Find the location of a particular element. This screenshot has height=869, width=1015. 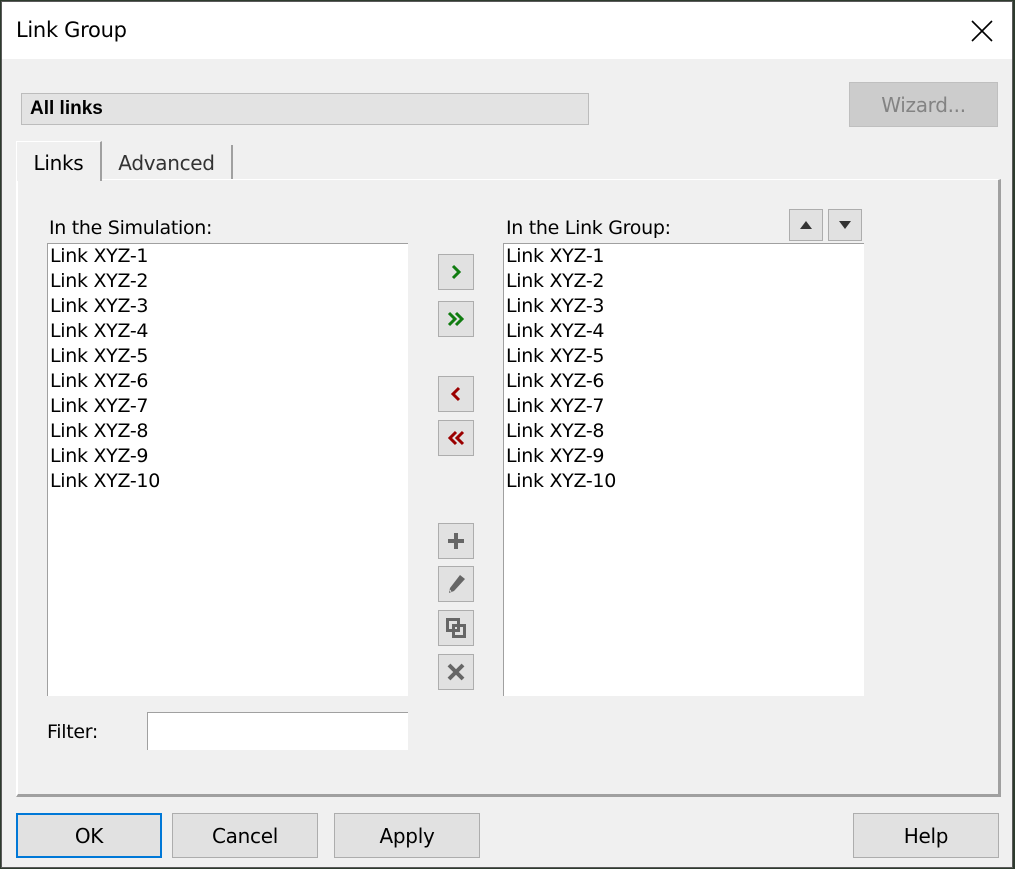

chevron-right-icon is located at coordinates (456, 272).